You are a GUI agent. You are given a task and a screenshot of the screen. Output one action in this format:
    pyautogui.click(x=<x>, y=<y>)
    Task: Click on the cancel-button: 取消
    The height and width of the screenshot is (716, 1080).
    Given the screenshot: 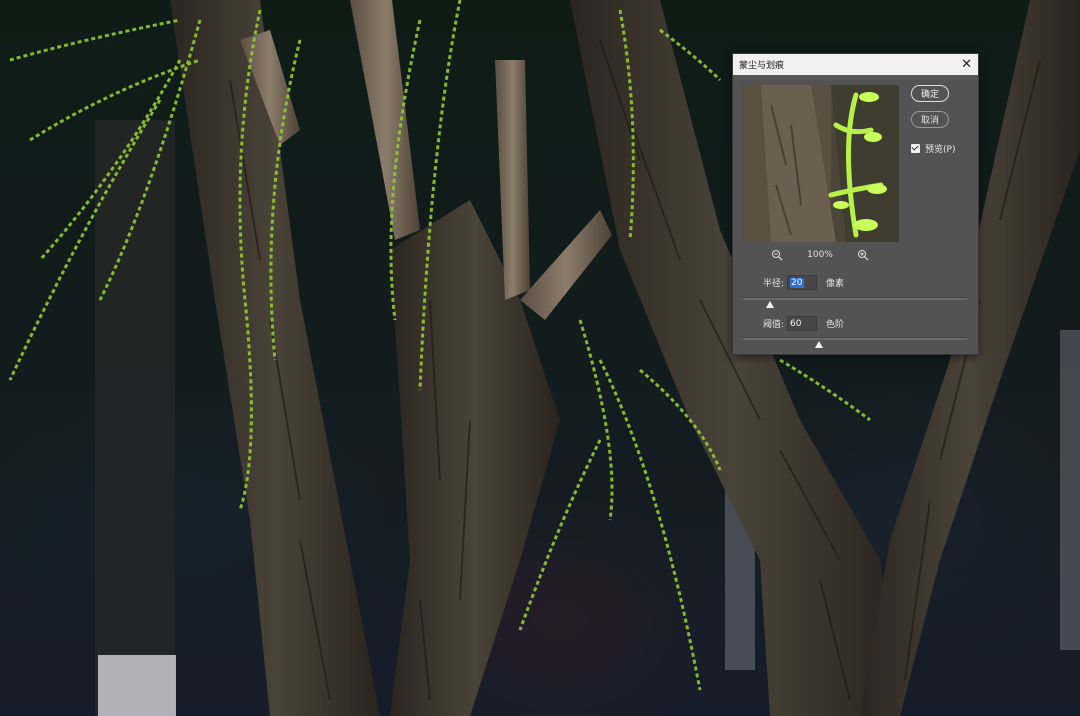 What is the action you would take?
    pyautogui.click(x=930, y=119)
    